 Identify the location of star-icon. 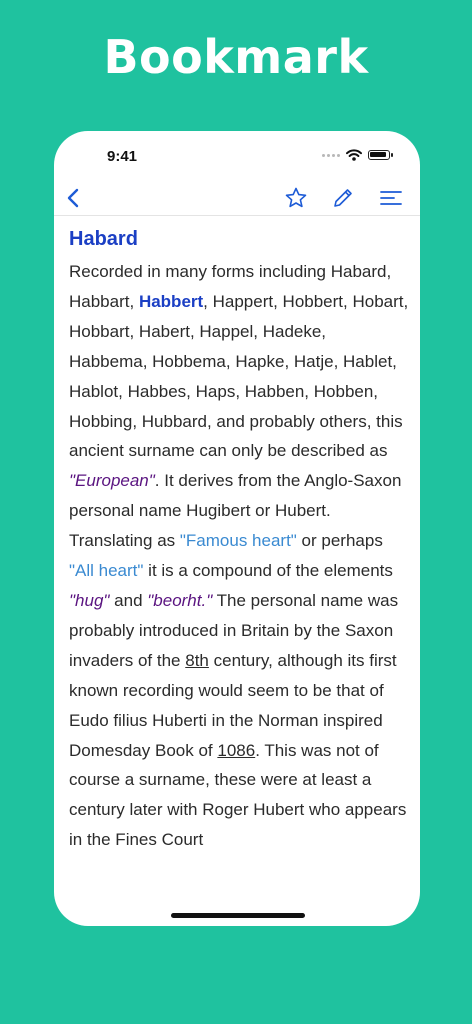
(296, 197).